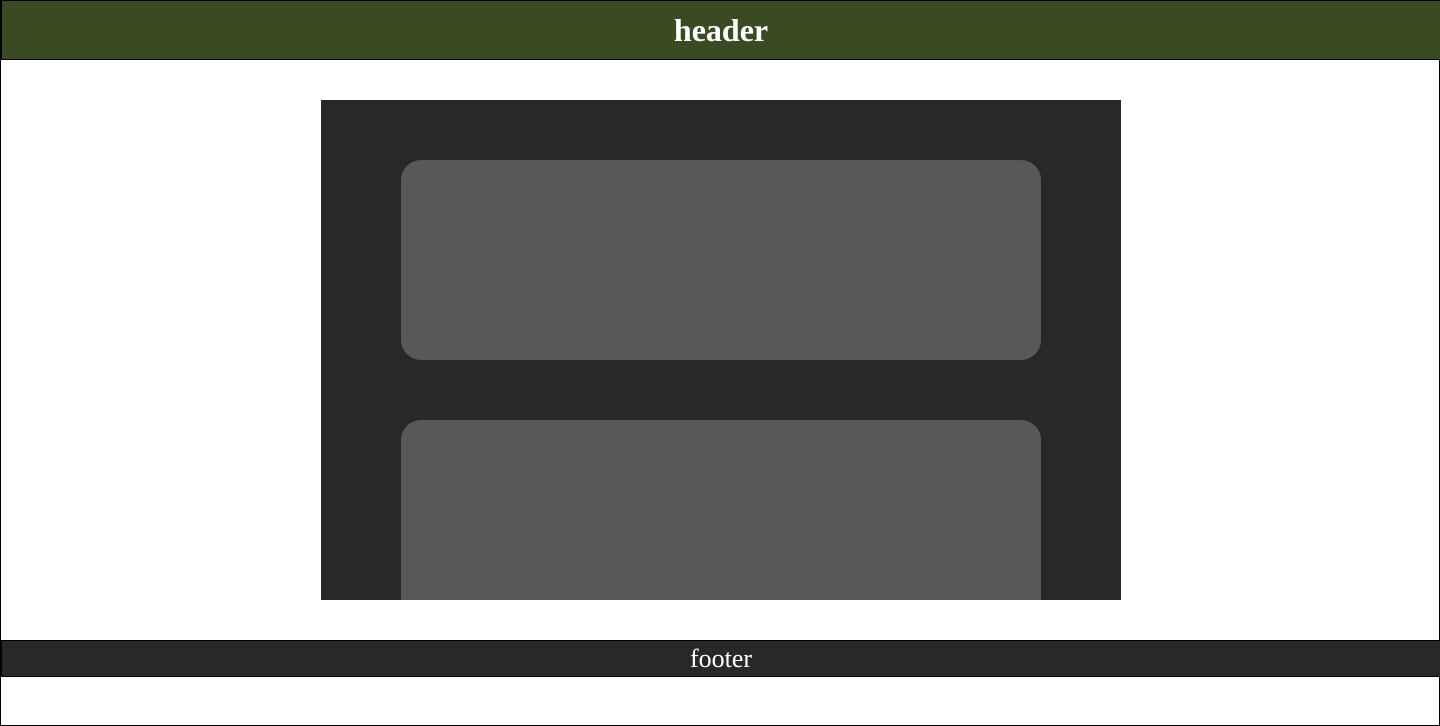 This screenshot has width=1440, height=726. I want to click on page-header: header, so click(720, 30).